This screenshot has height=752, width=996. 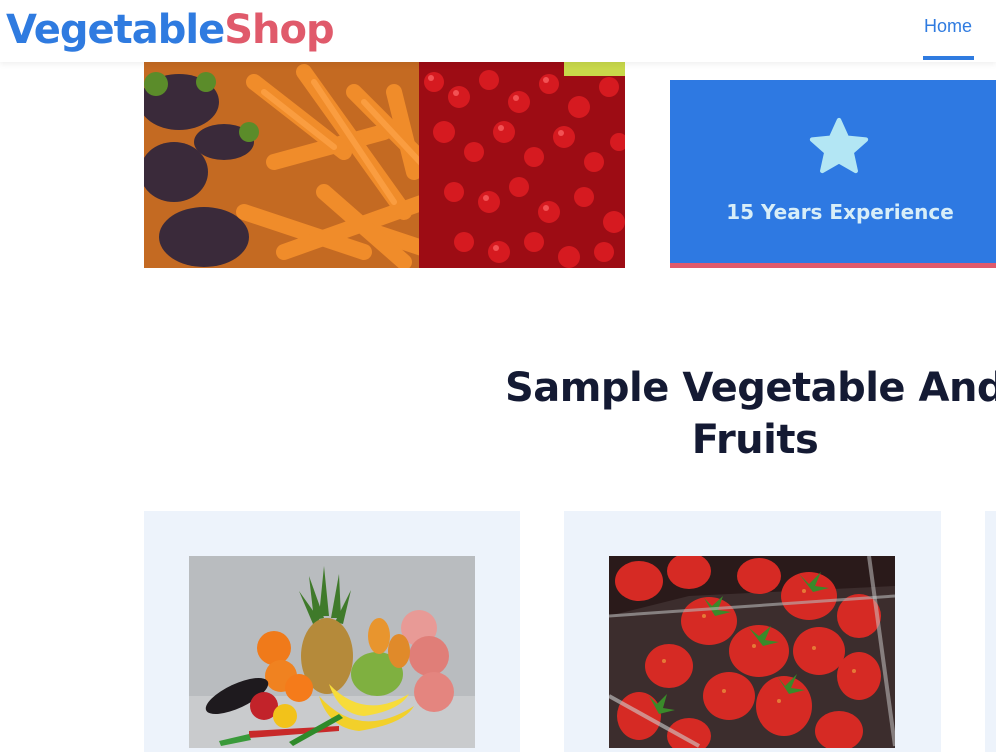 I want to click on star-icon, so click(x=839, y=145).